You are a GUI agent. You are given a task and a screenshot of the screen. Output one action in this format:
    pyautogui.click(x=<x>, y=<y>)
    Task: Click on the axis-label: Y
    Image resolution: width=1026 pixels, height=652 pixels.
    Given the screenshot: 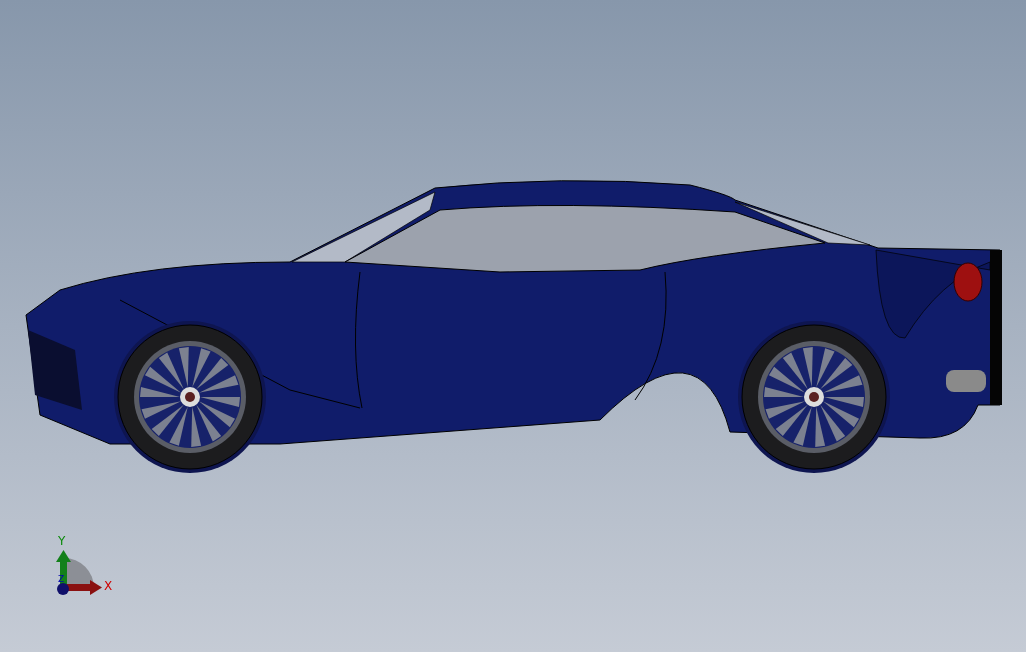 What is the action you would take?
    pyautogui.click(x=62, y=541)
    